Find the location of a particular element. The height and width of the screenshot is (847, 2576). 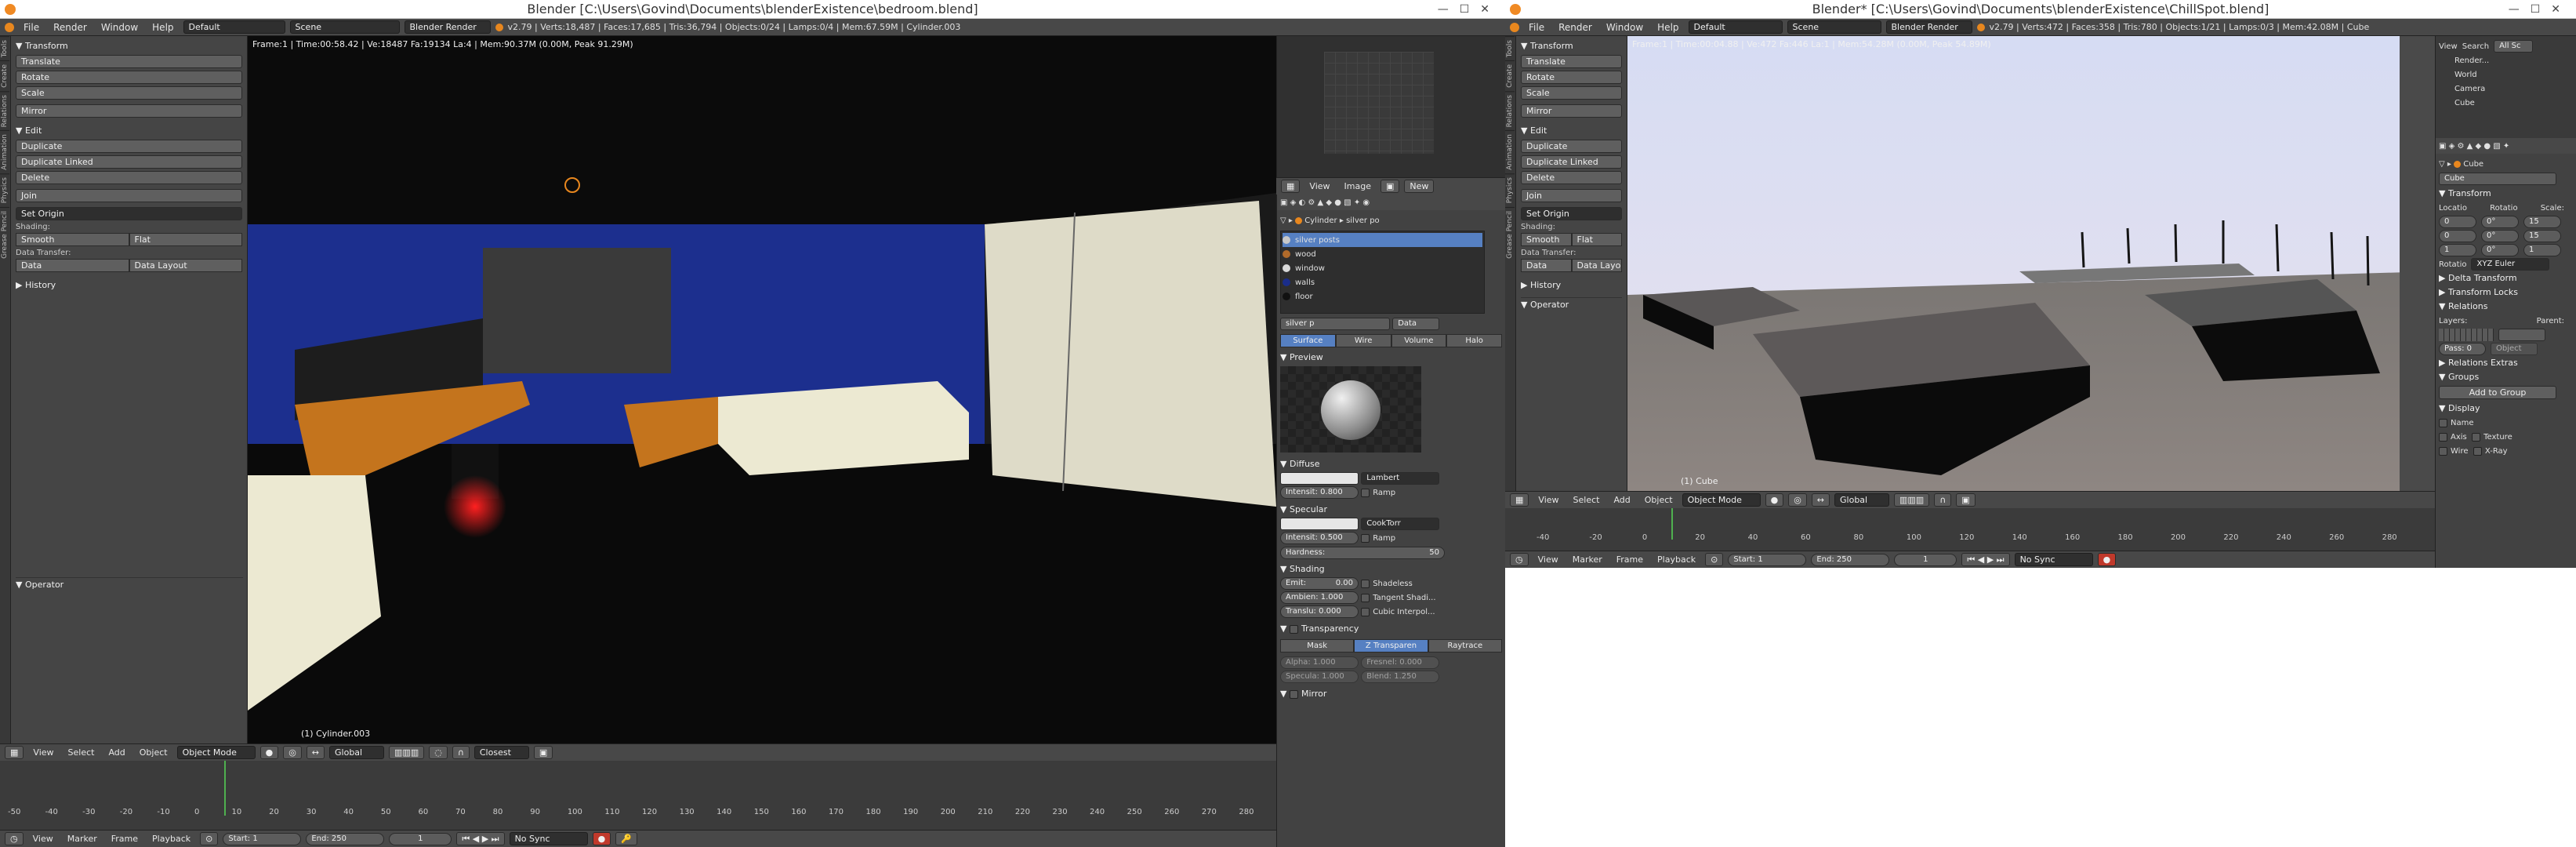

diffuse-panel-header: ▼ Diffuse is located at coordinates (1391, 464).